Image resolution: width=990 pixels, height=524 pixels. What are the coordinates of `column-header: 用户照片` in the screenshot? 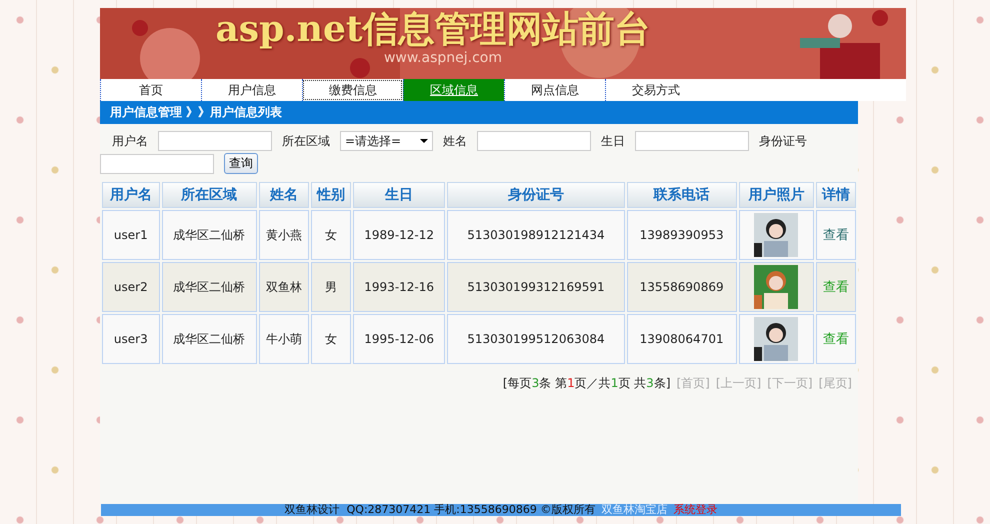 It's located at (776, 195).